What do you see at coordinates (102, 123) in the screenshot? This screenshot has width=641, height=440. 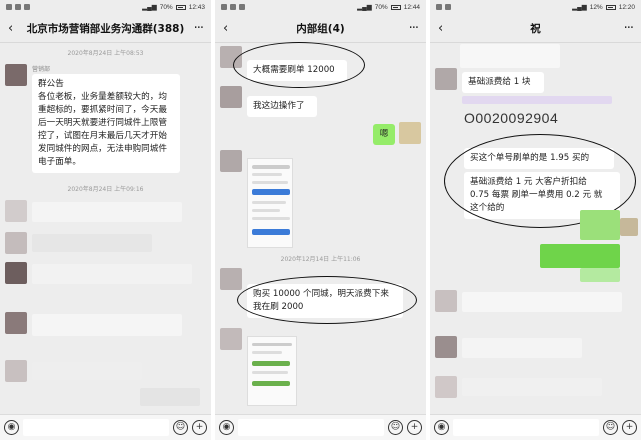 I see `message-line: 后一天明天就要进行同城件上限管` at bounding box center [102, 123].